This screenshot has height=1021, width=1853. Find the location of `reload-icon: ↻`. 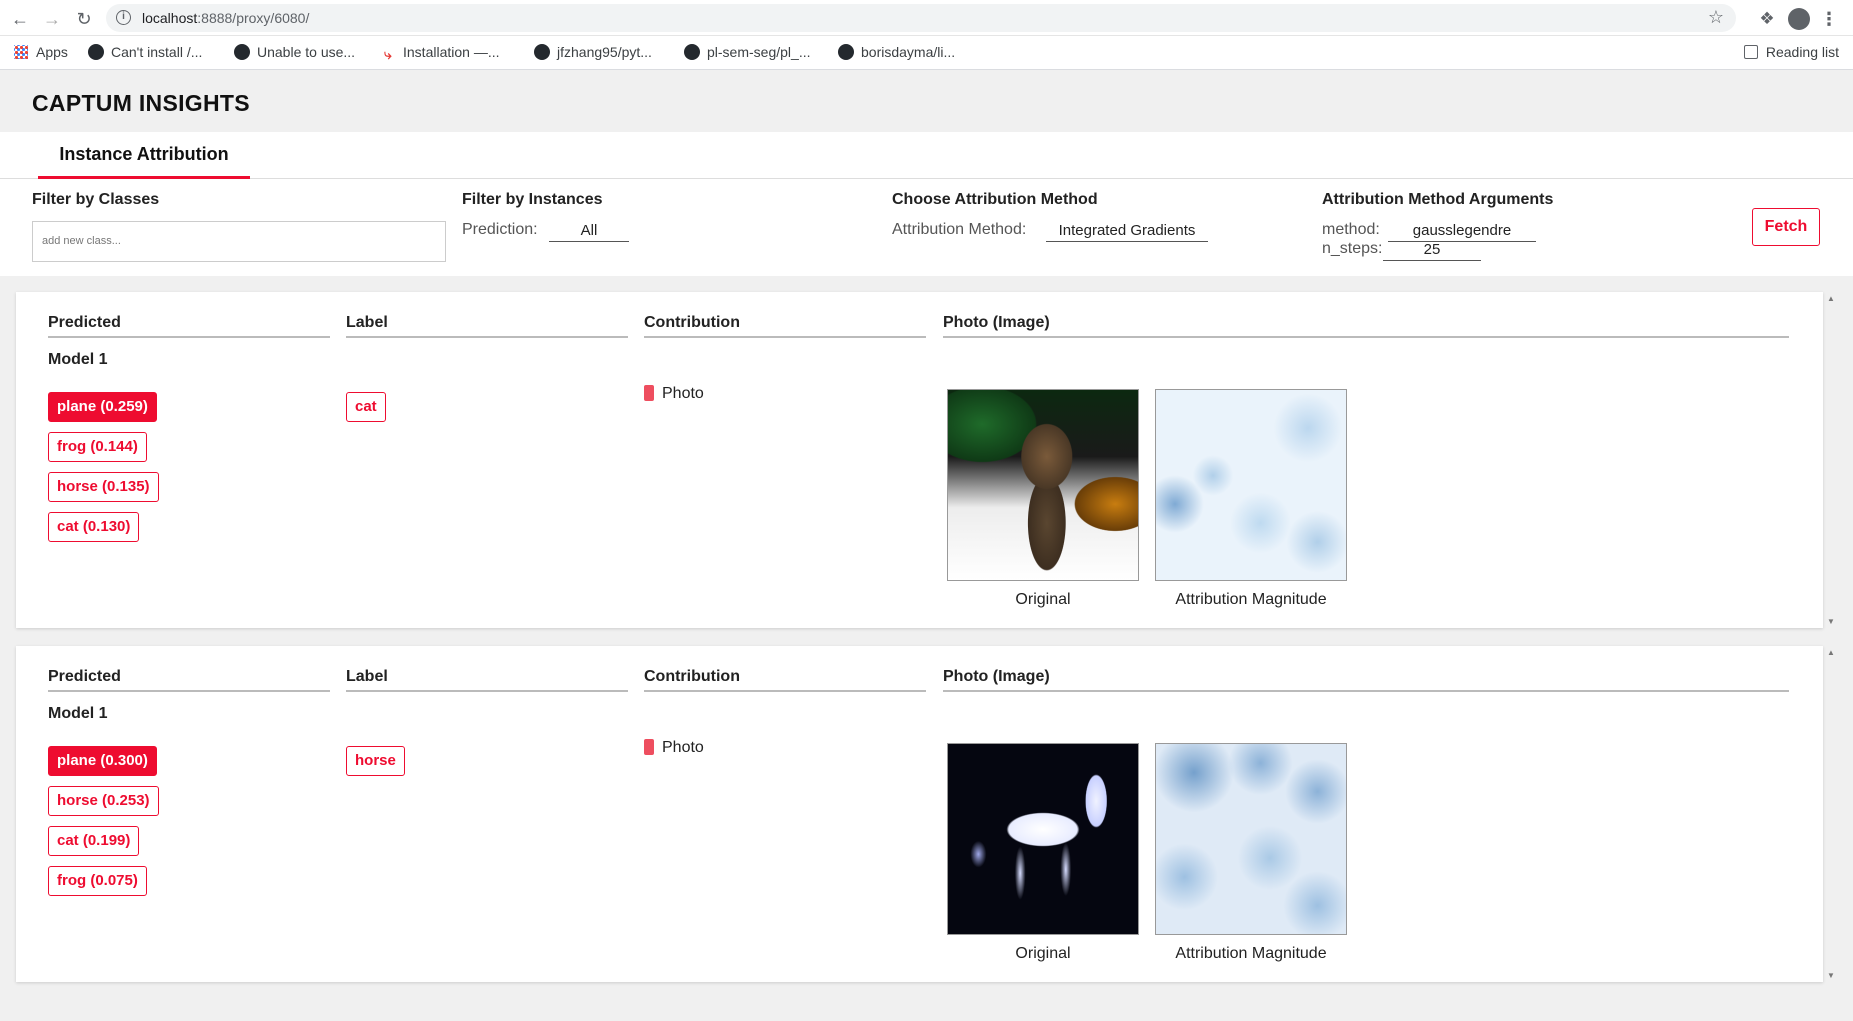

reload-icon: ↻ is located at coordinates (84, 19).